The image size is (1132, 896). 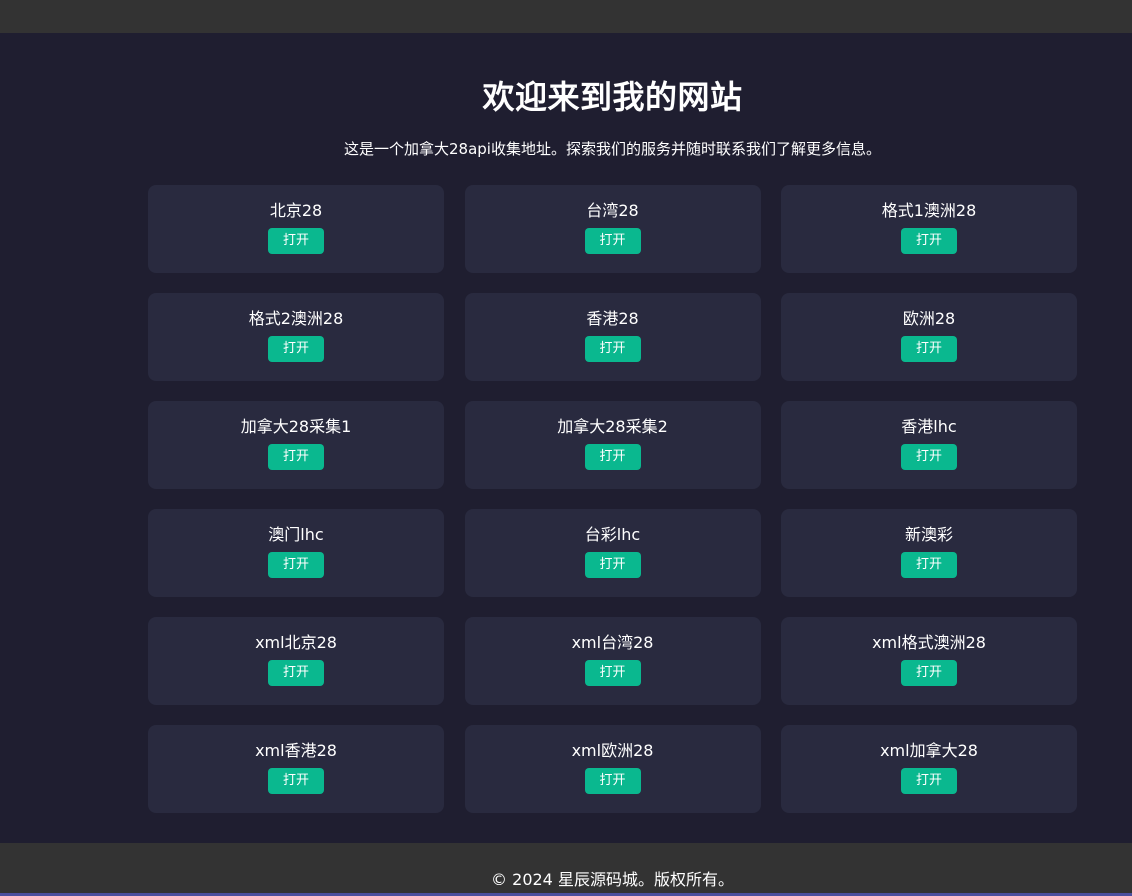 What do you see at coordinates (296, 426) in the screenshot?
I see `card-title: 加拿大28采集1` at bounding box center [296, 426].